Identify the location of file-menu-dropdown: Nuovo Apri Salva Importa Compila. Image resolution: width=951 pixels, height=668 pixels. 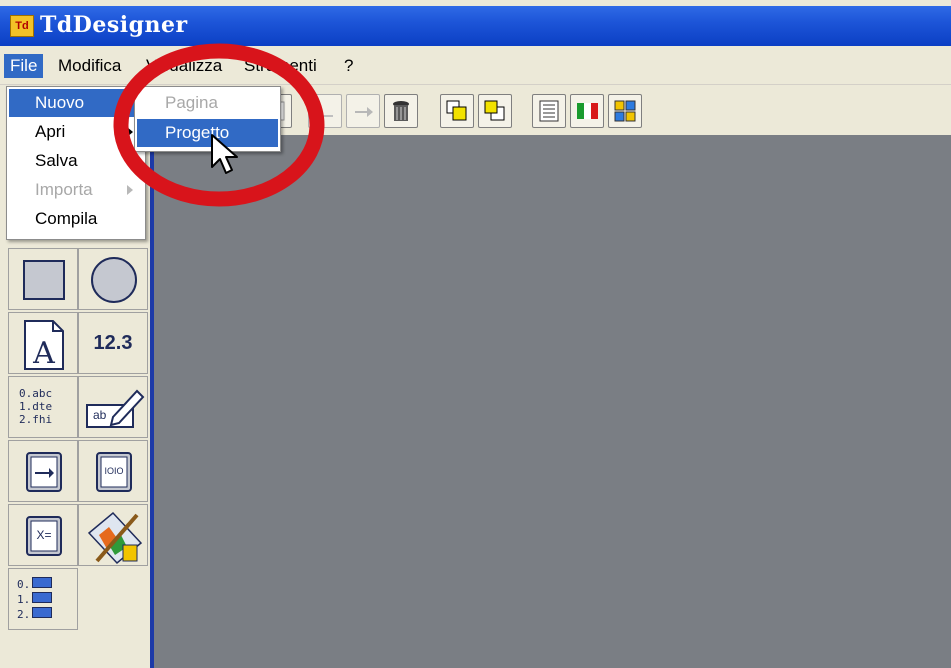
(76, 163).